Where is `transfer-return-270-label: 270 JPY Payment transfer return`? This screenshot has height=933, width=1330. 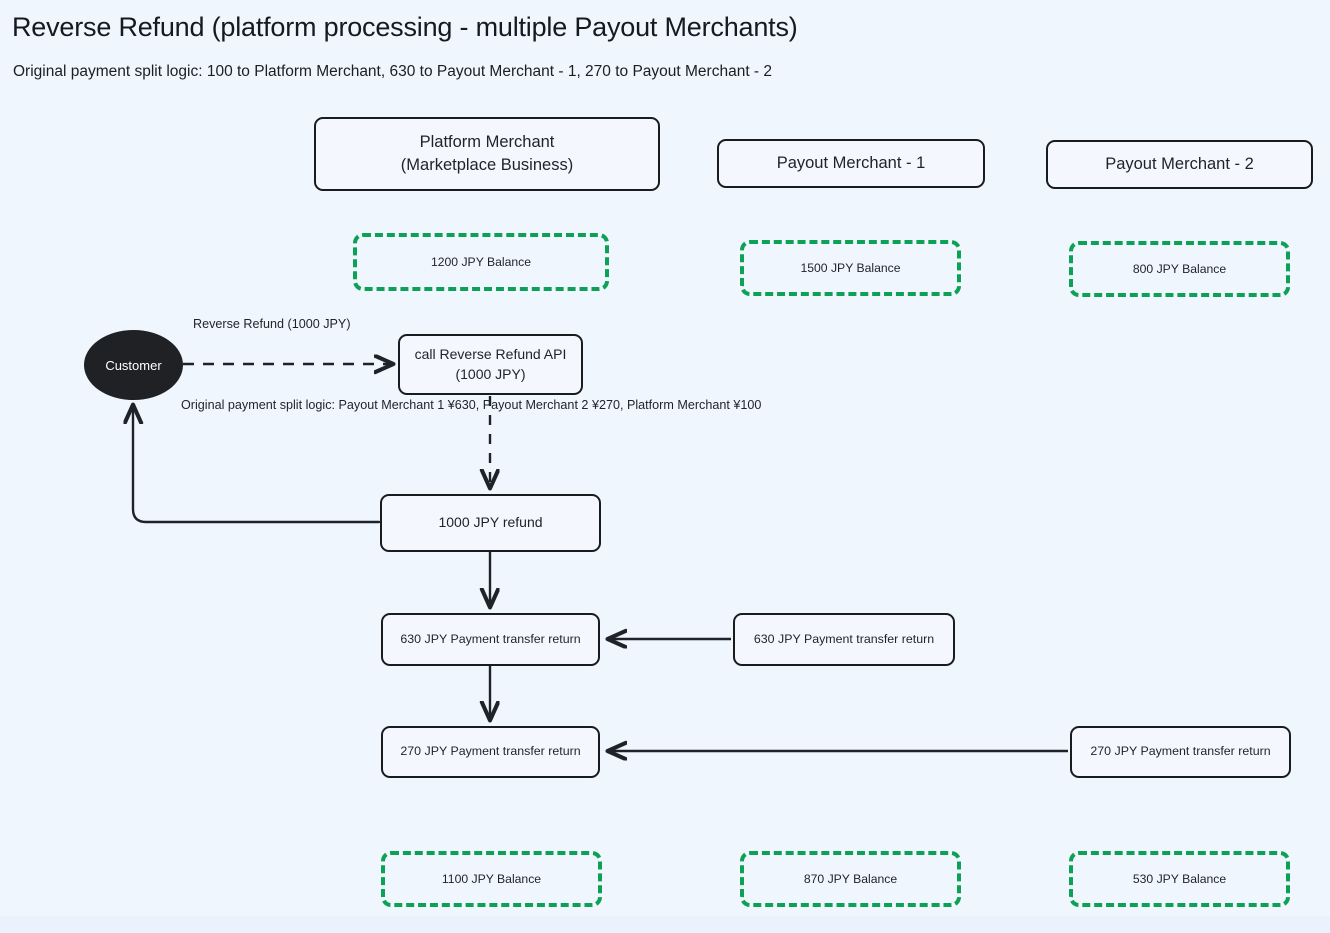 transfer-return-270-label: 270 JPY Payment transfer return is located at coordinates (490, 751).